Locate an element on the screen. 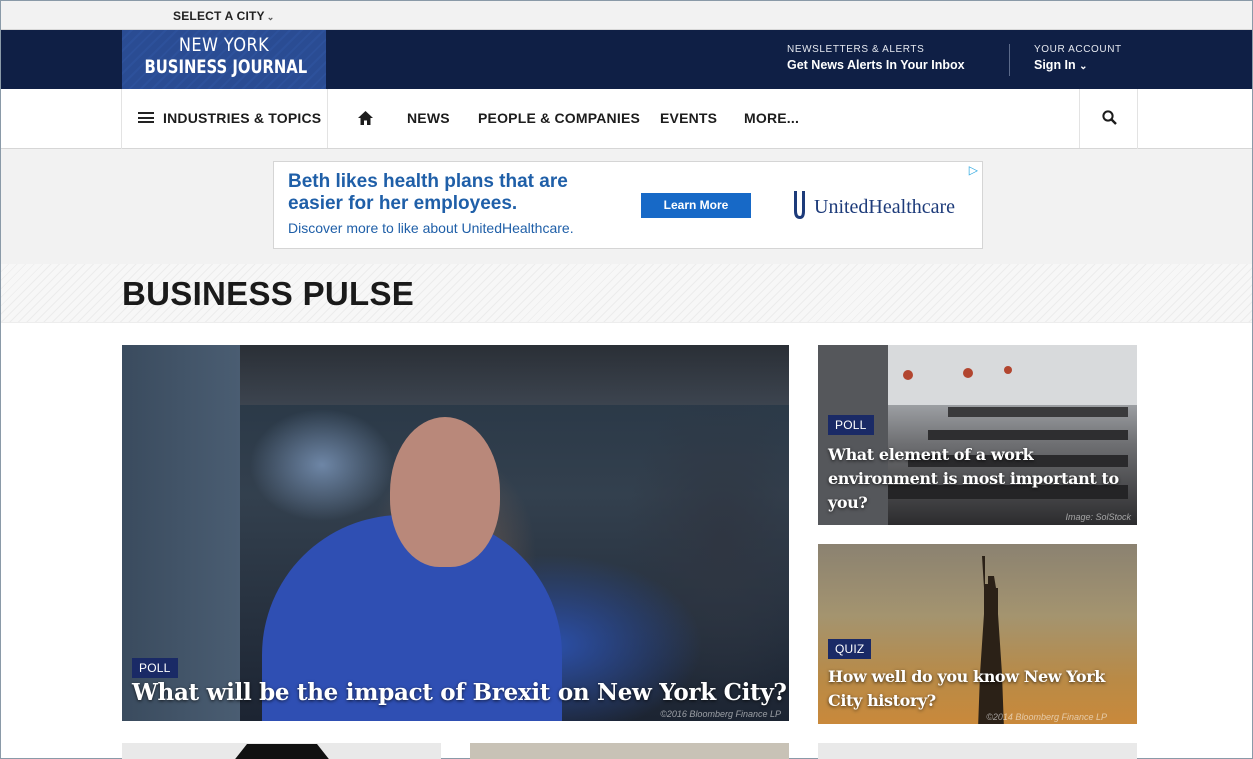 The width and height of the screenshot is (1253, 759). nav-industries-topics: INDUSTRIES & TOPICS is located at coordinates (225, 118).